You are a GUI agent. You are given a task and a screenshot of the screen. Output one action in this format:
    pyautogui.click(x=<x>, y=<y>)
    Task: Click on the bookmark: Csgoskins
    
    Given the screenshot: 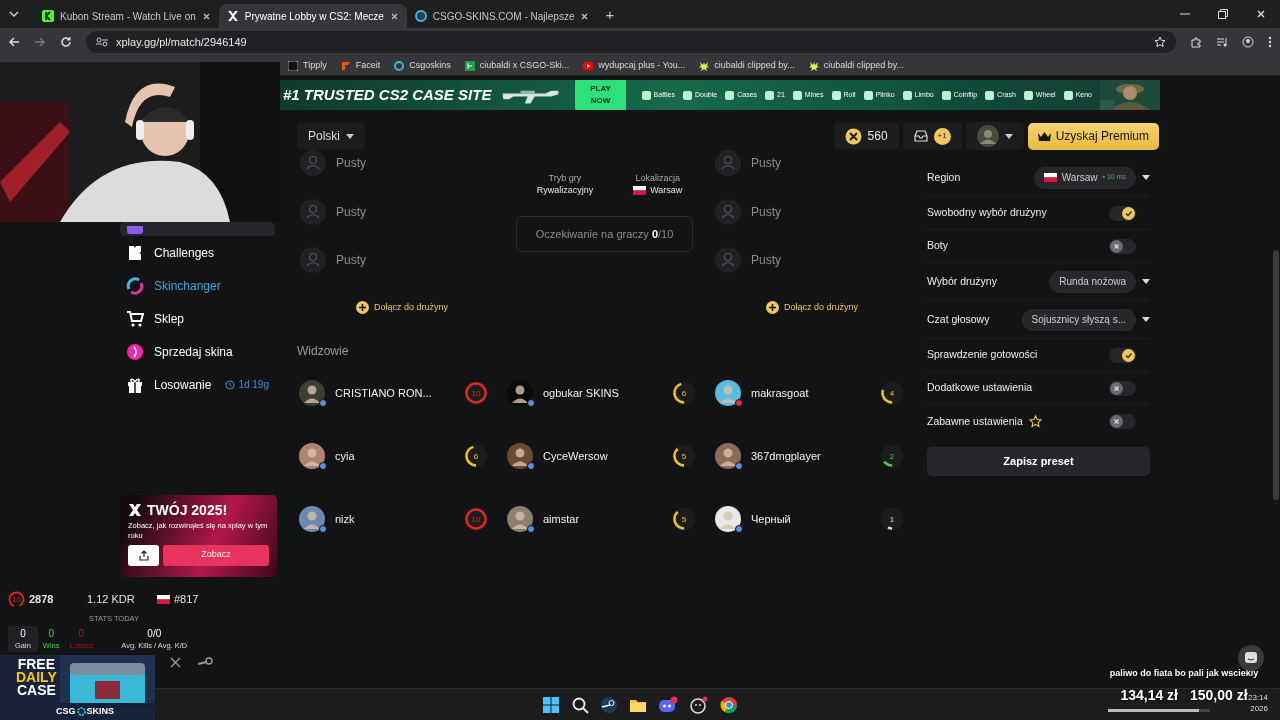 What is the action you would take?
    pyautogui.click(x=422, y=65)
    